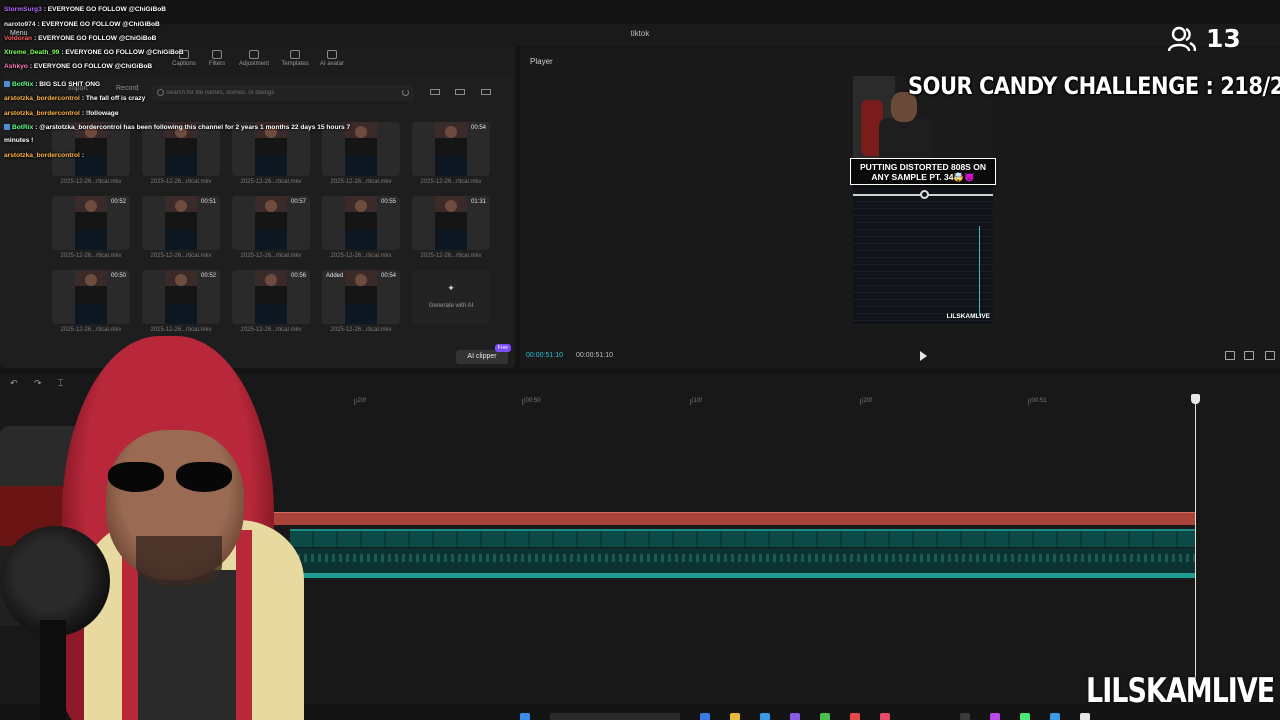  Describe the element at coordinates (968, 316) in the screenshot. I see `preview-brand: LILSKAMLIVE` at that location.